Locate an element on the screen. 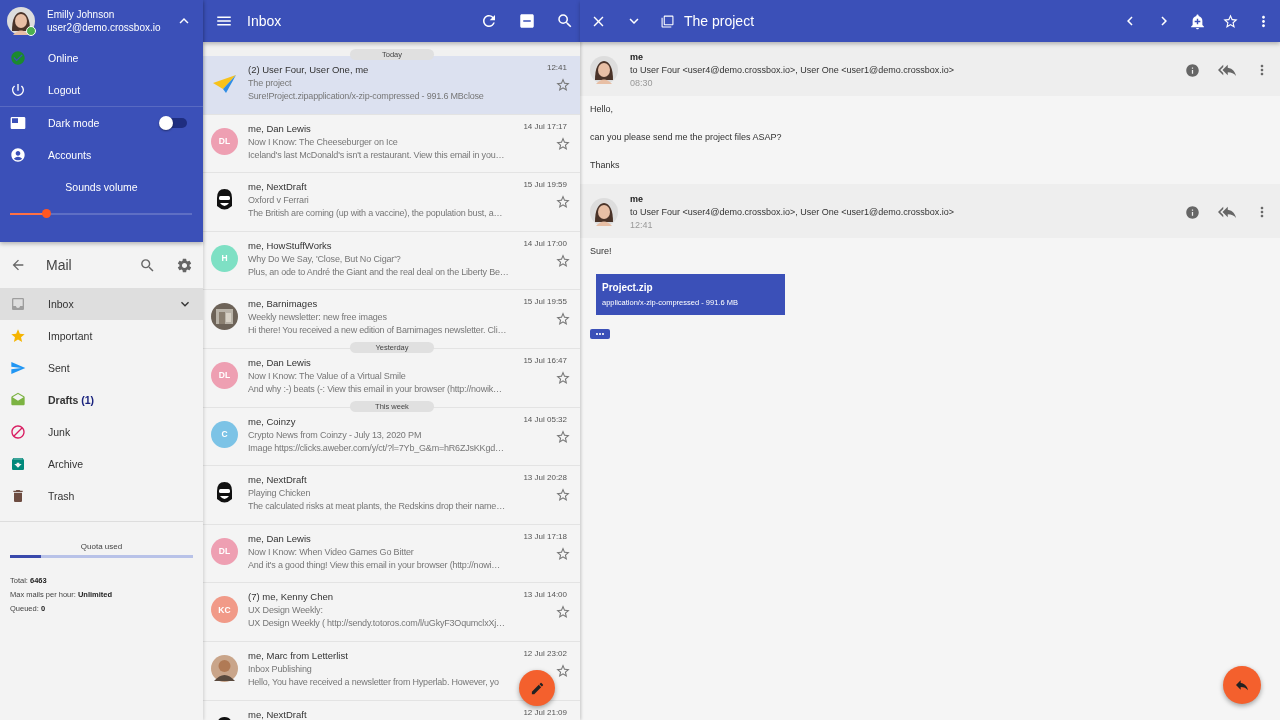  mail-title: Mail is located at coordinates (59, 265).